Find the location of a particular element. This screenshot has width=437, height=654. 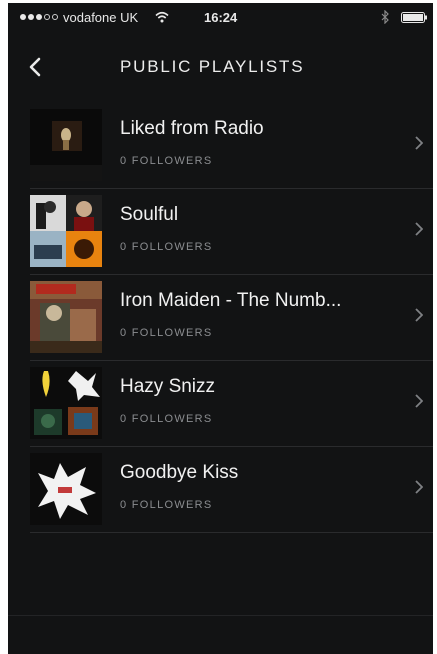

nav-header: PUBLIC PLAYLISTS is located at coordinates (220, 65).